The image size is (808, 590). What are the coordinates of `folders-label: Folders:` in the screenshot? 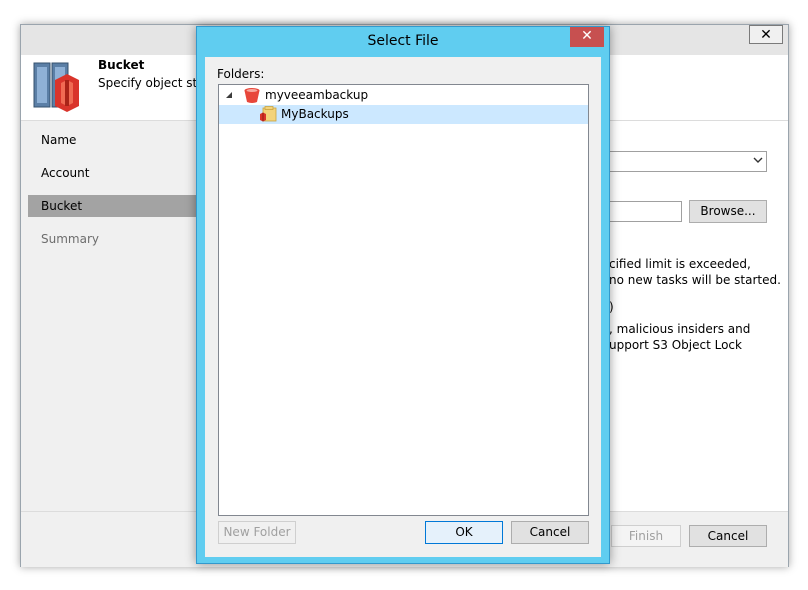 It's located at (241, 74).